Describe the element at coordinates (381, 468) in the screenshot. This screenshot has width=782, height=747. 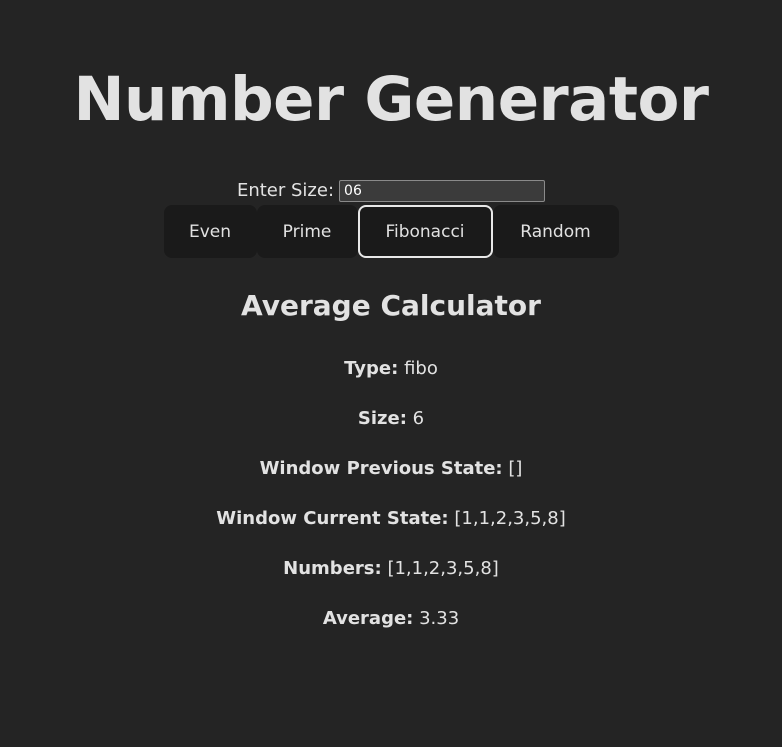
I see `window-previous-state-label: Window Previous State:` at that location.